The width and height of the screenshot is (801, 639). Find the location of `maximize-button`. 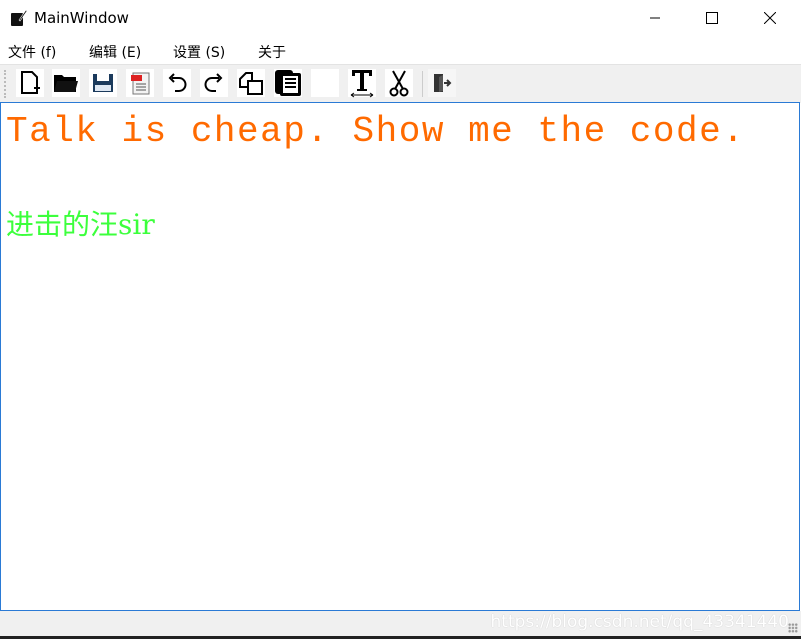

maximize-button is located at coordinates (712, 18).